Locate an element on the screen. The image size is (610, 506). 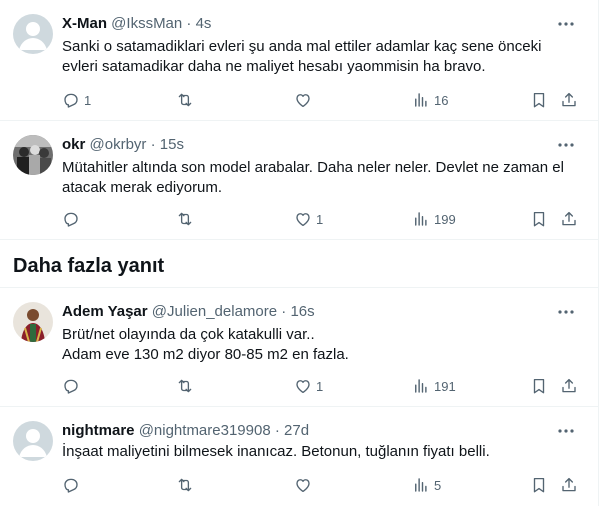
tweet-actions: 1 16 is located at coordinates (321, 100).